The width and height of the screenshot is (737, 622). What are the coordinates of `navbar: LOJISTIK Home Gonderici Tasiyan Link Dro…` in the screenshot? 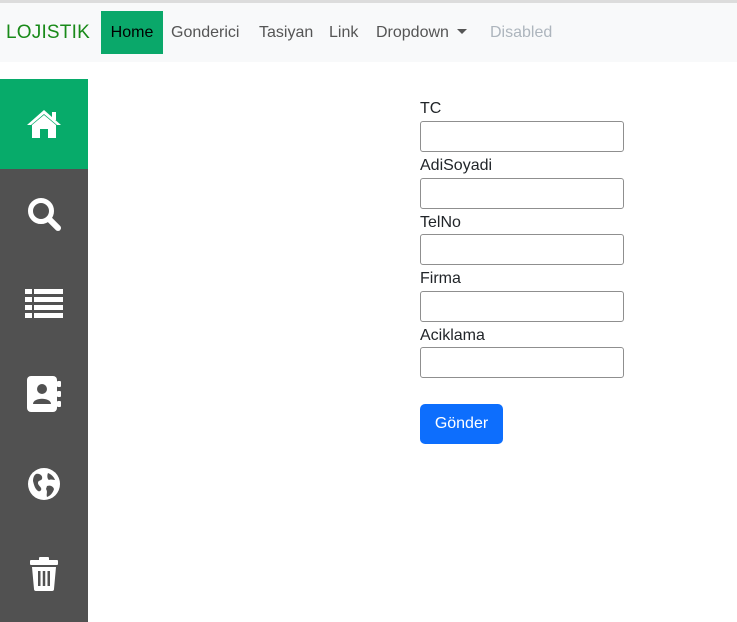 It's located at (368, 32).